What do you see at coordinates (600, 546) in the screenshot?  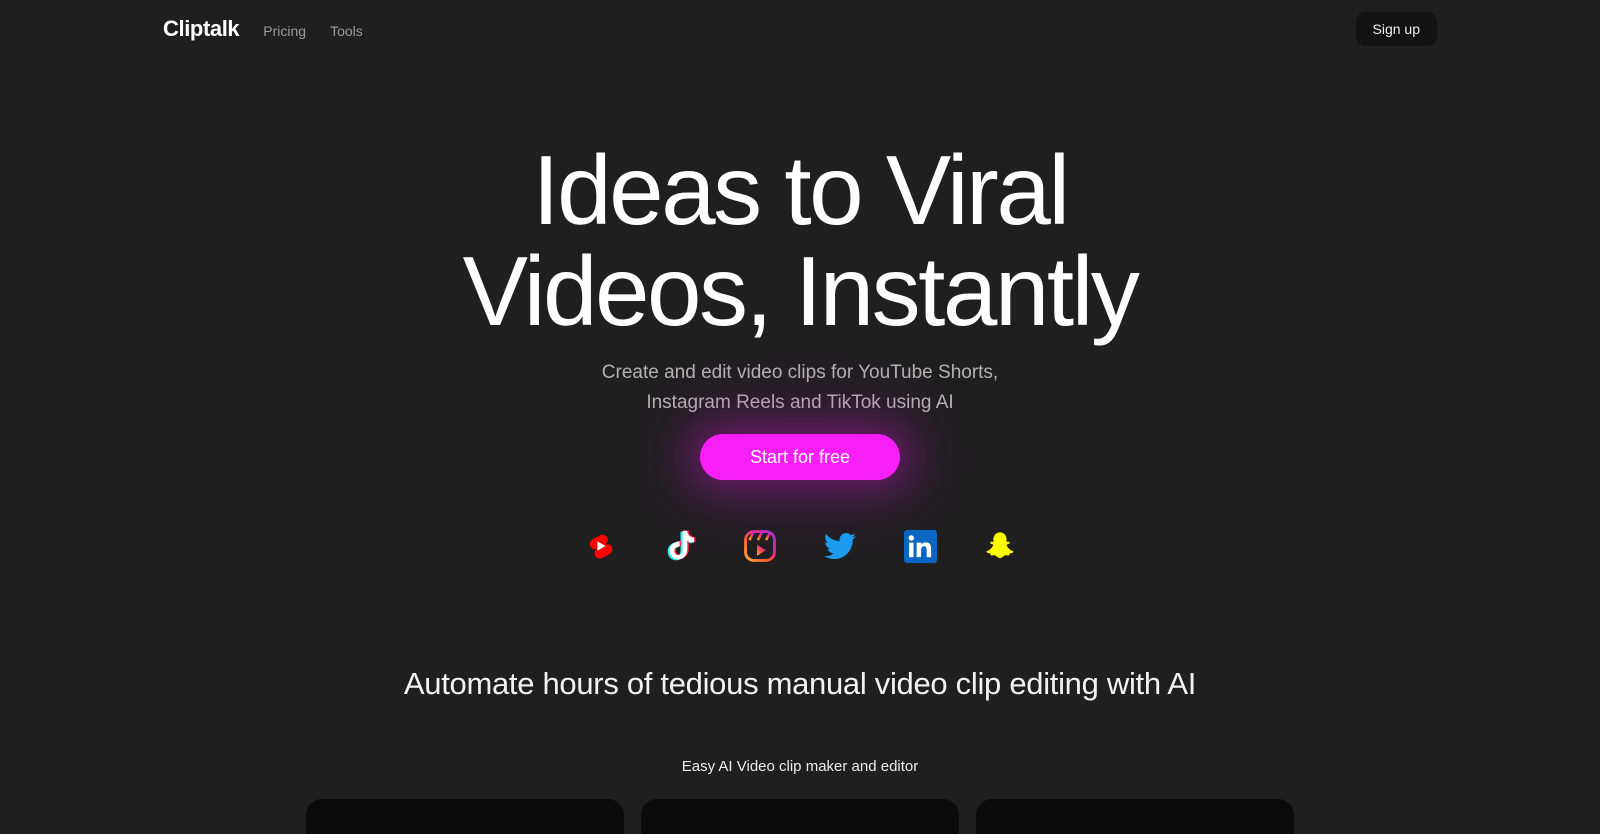 I see `youtube-shorts-icon` at bounding box center [600, 546].